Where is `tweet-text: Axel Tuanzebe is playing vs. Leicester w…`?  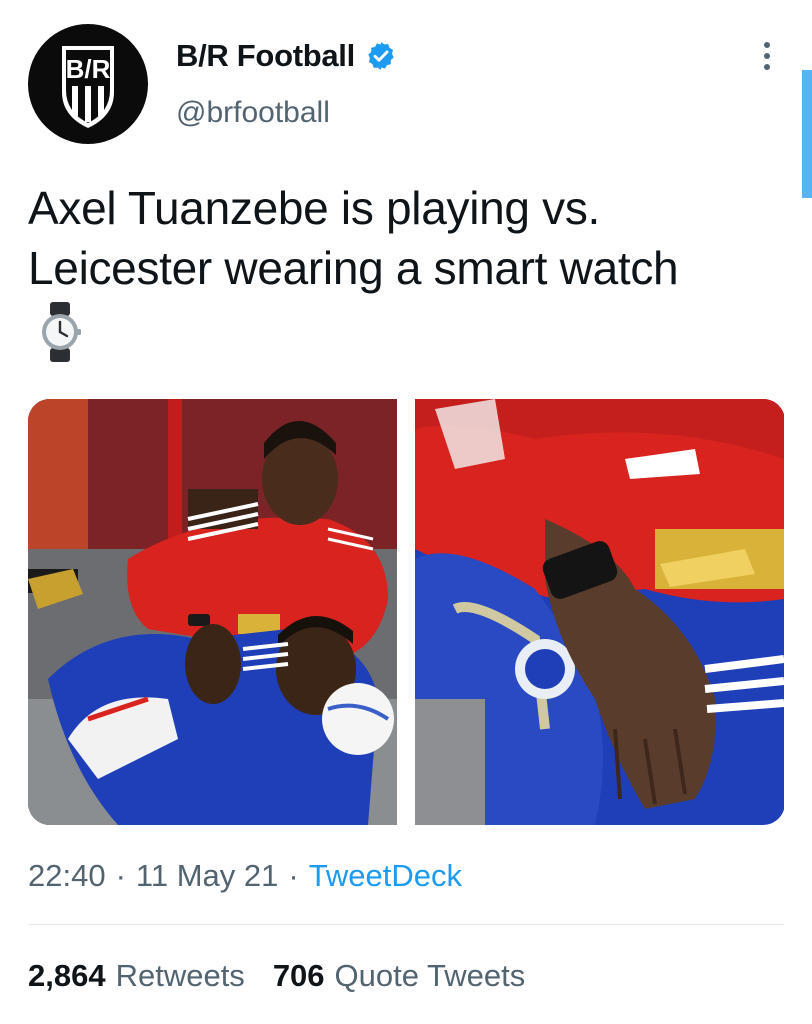 tweet-text: Axel Tuanzebe is playing vs. Leicester w… is located at coordinates (353, 238).